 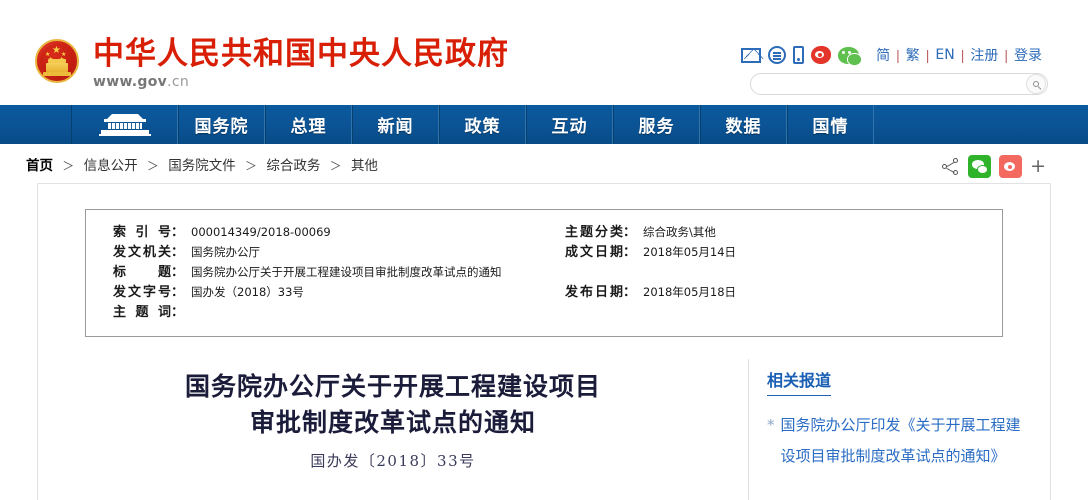 I want to click on link-login: 登录, so click(x=1028, y=55).